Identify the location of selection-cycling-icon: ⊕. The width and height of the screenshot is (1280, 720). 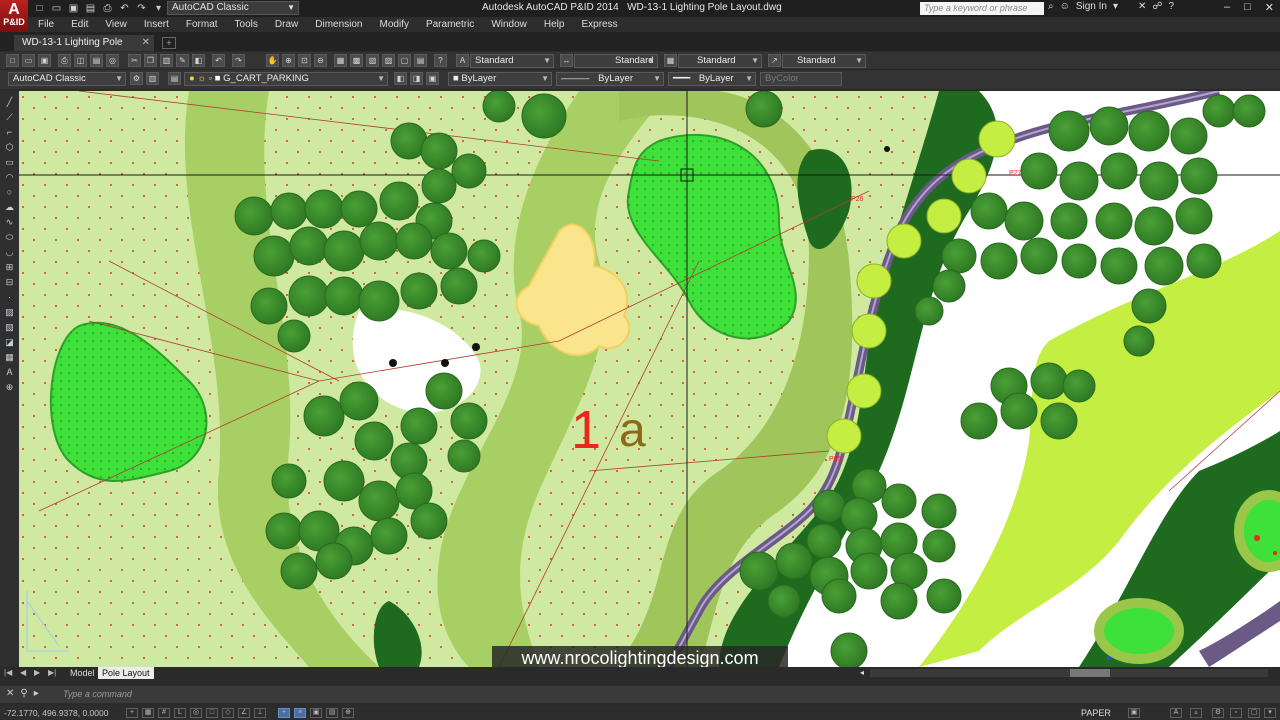
(348, 713).